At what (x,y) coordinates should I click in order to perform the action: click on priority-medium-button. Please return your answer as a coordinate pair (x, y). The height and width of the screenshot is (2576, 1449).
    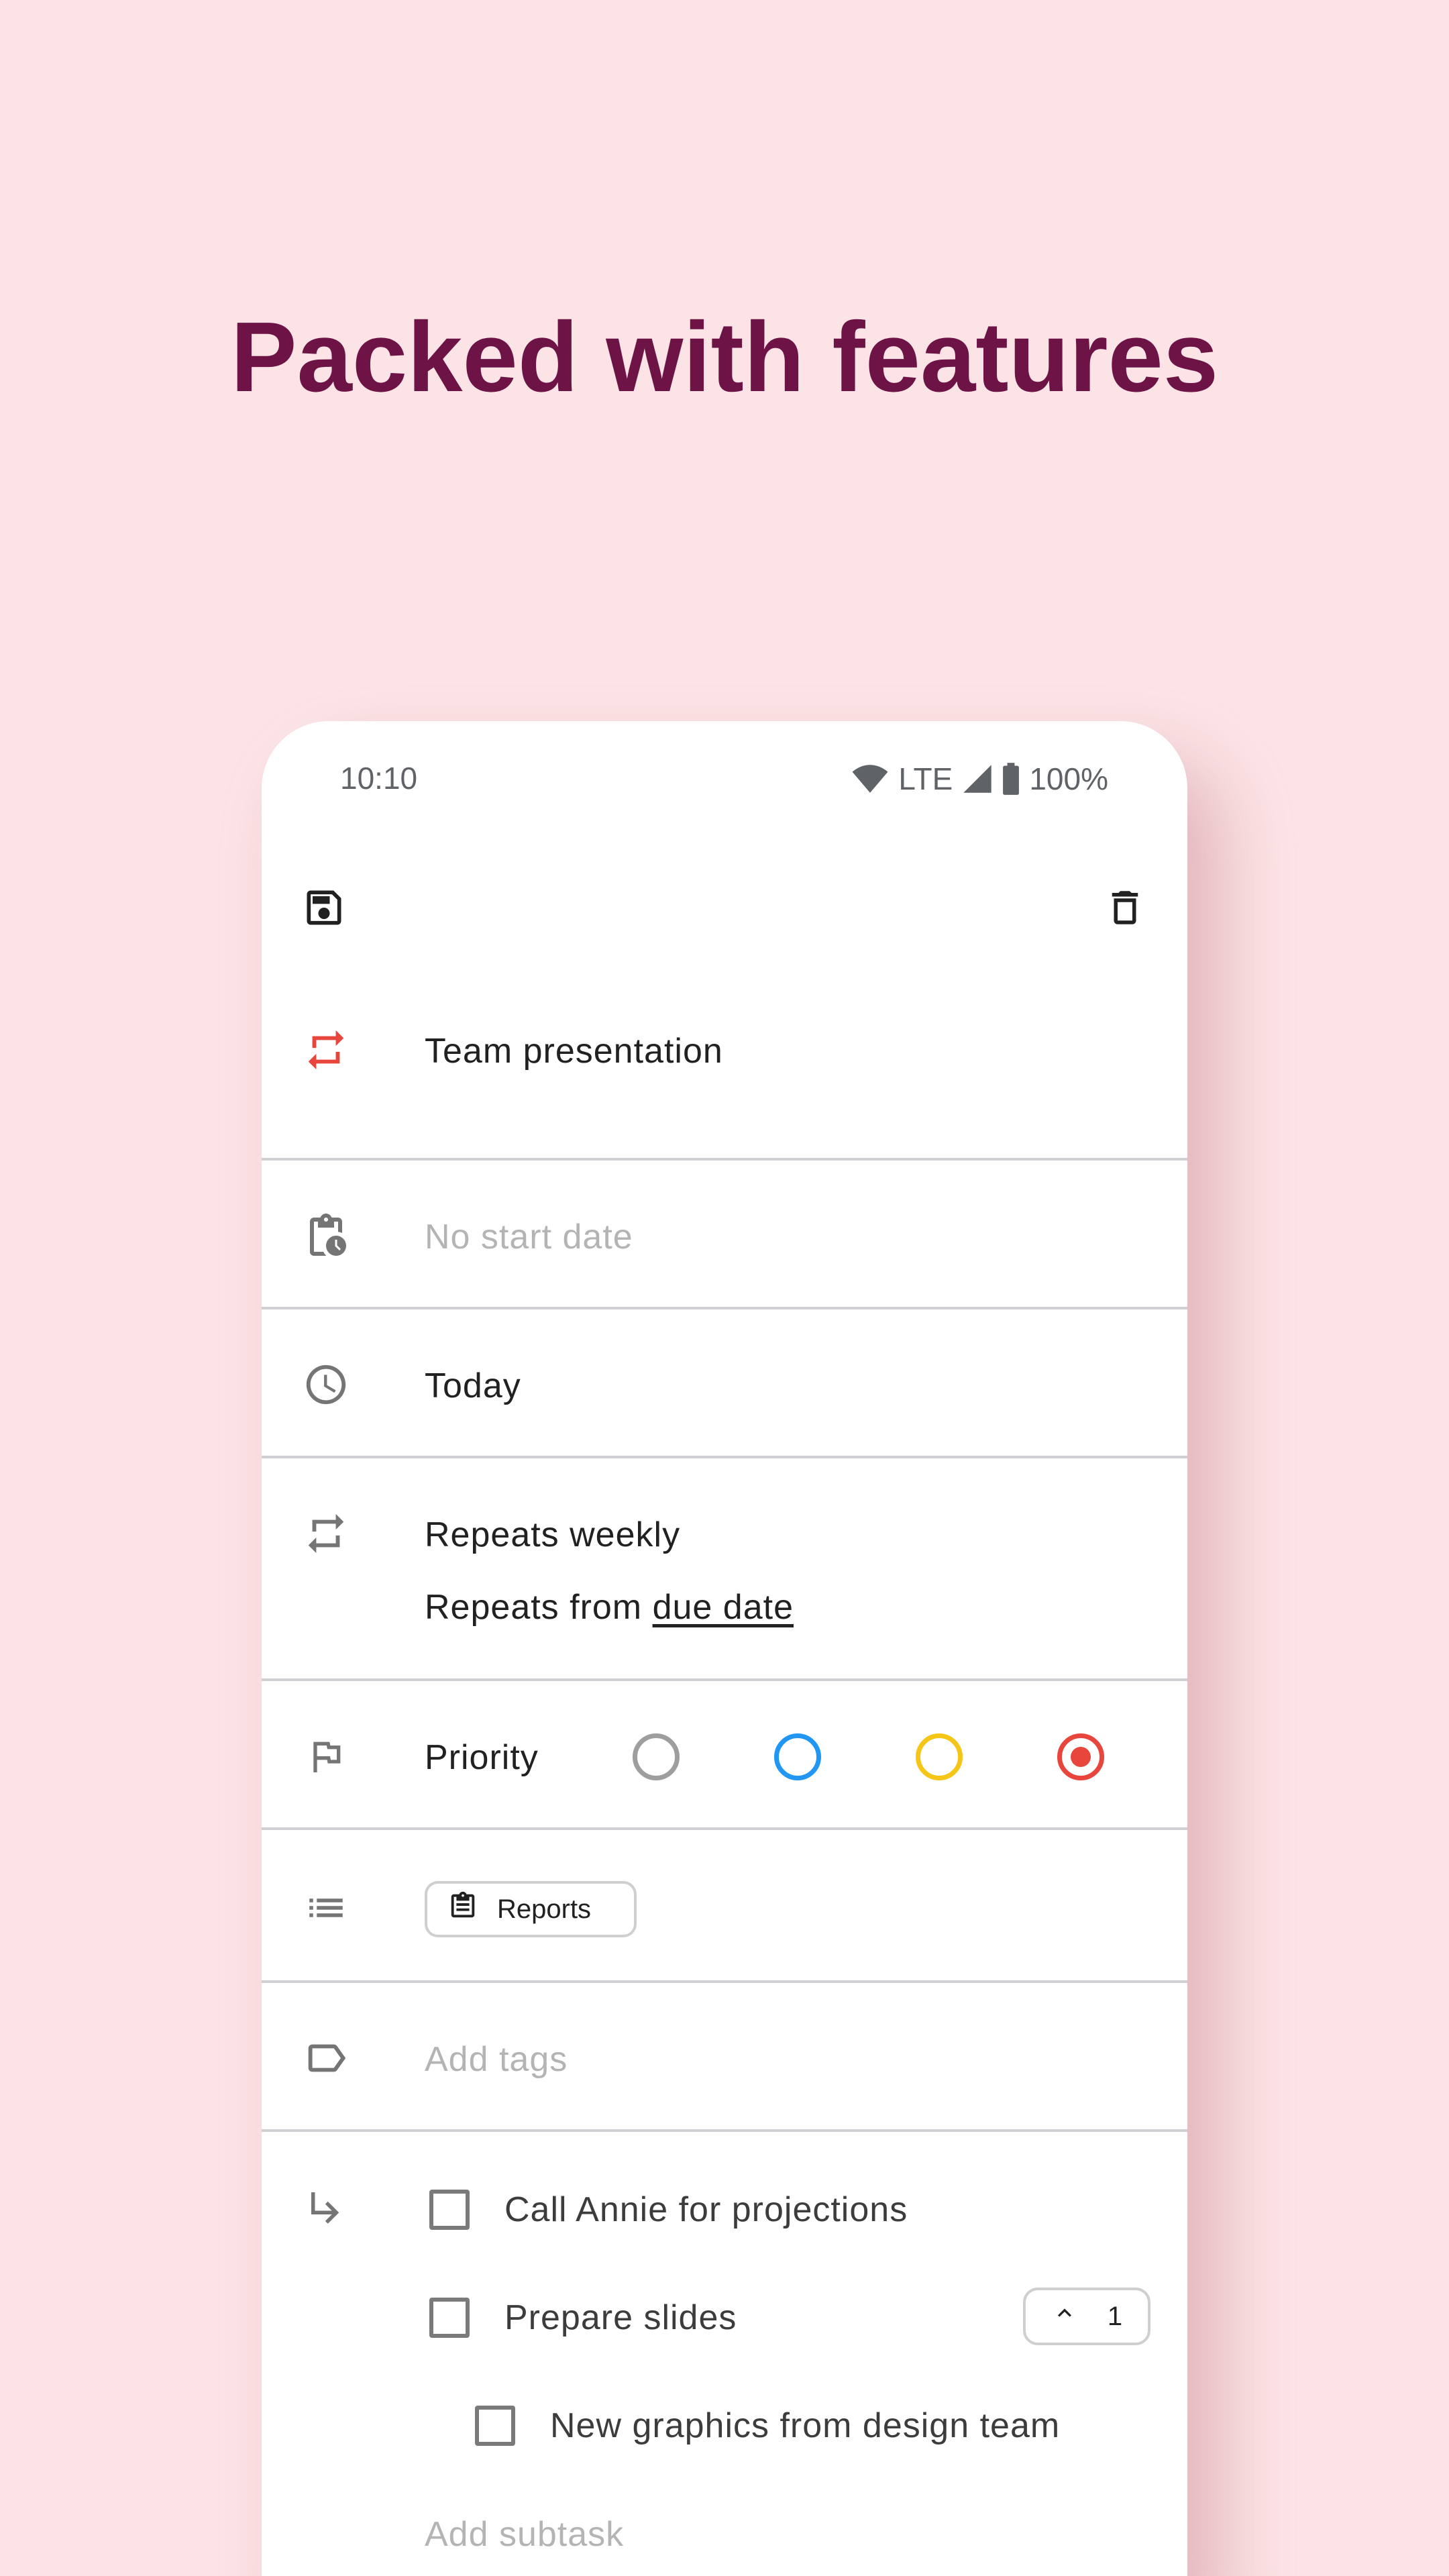
    Looking at the image, I should click on (939, 1756).